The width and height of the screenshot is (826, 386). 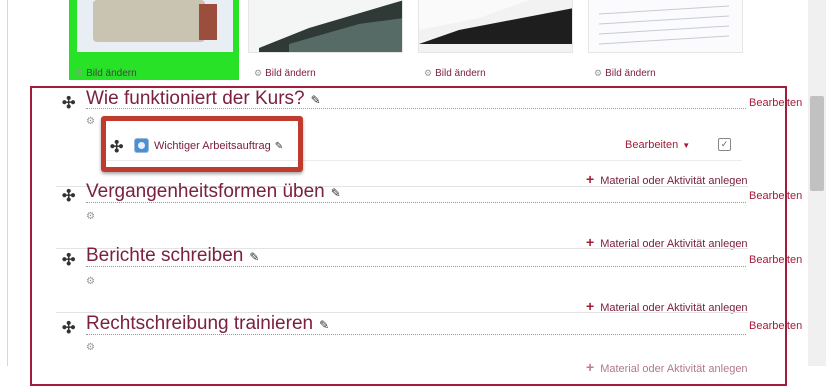 What do you see at coordinates (202, 144) in the screenshot?
I see `highlight-annotation` at bounding box center [202, 144].